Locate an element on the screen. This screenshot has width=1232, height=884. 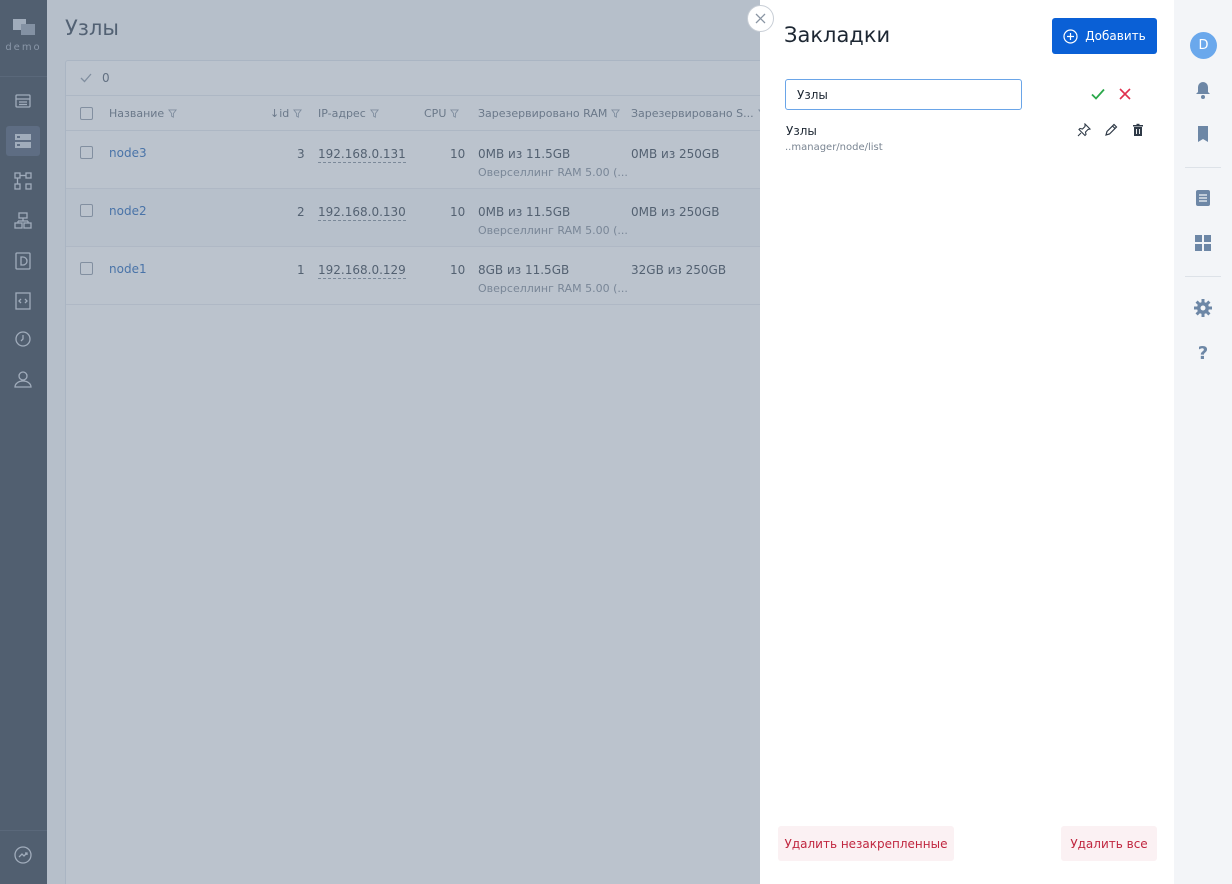
cancel-icon is located at coordinates (1125, 94).